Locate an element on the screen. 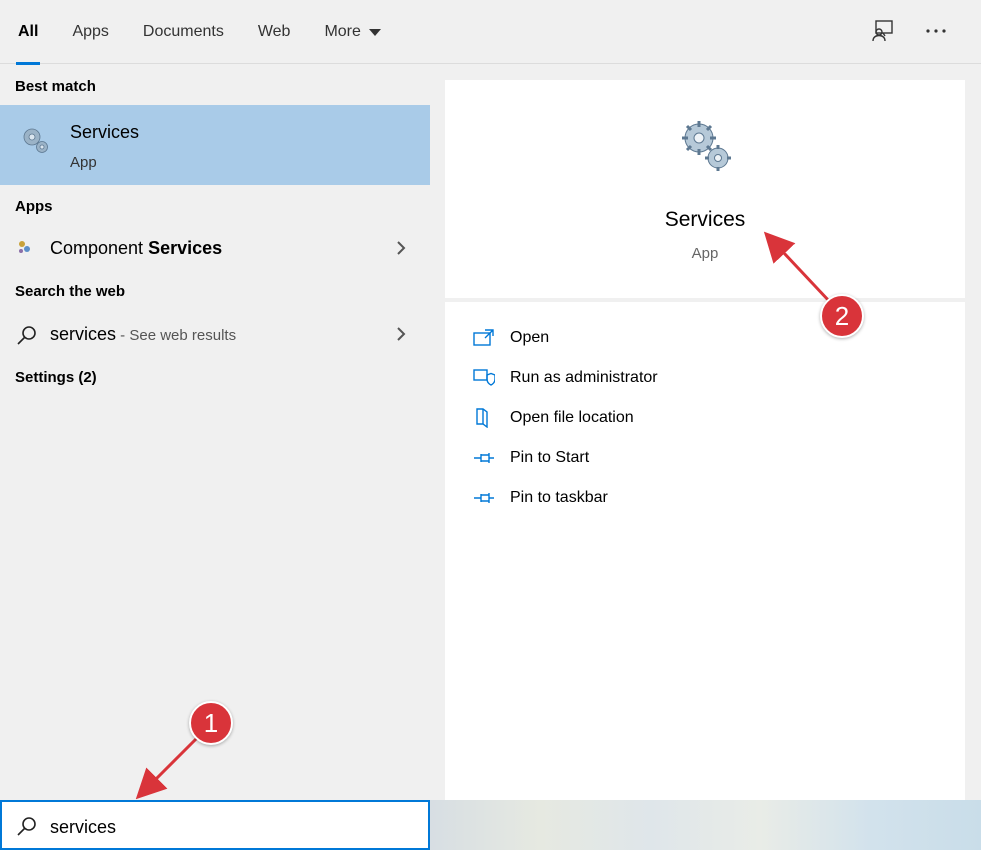 The width and height of the screenshot is (981, 850). tabs: All Apps Documents Web More is located at coordinates (214, 32).